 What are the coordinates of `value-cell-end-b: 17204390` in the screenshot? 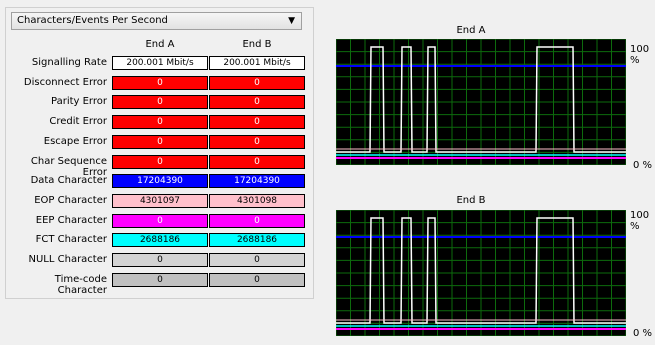 It's located at (257, 181).